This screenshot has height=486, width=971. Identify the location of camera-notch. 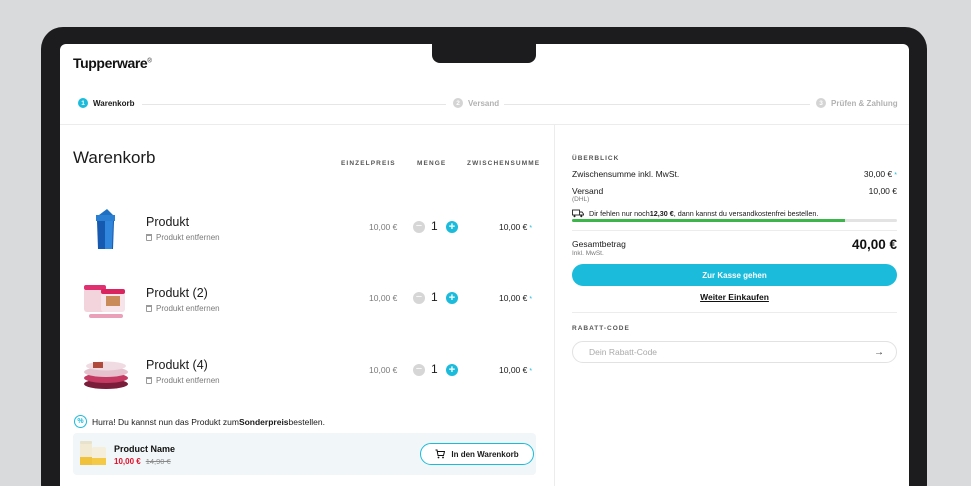
(484, 53).